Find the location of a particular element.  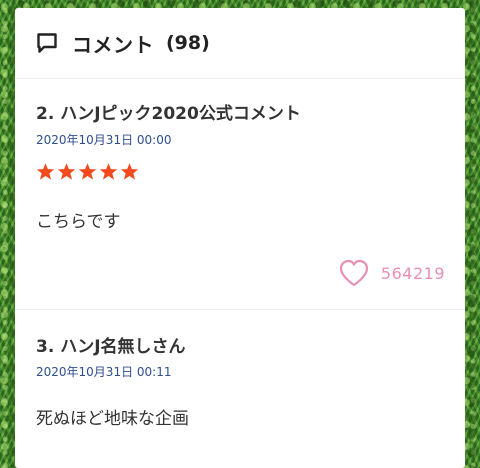

speech-bubble-icon is located at coordinates (47, 43).